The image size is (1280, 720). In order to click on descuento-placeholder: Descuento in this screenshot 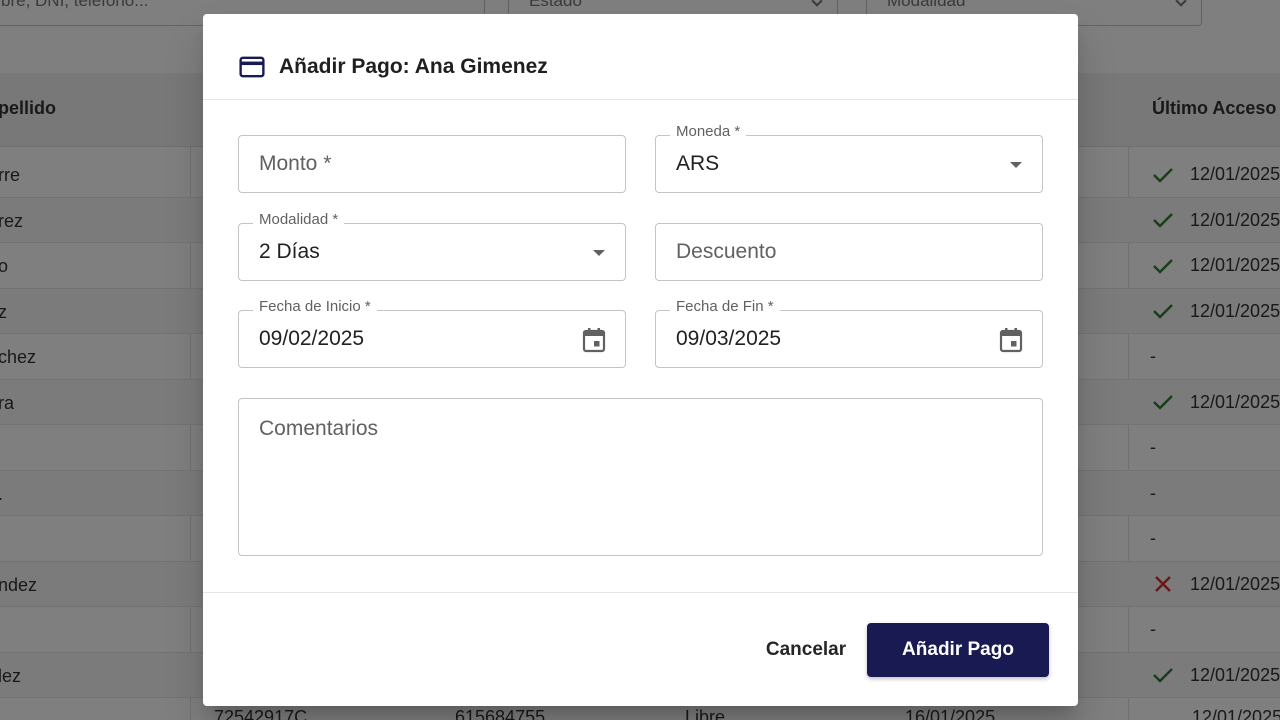, I will do `click(726, 251)`.